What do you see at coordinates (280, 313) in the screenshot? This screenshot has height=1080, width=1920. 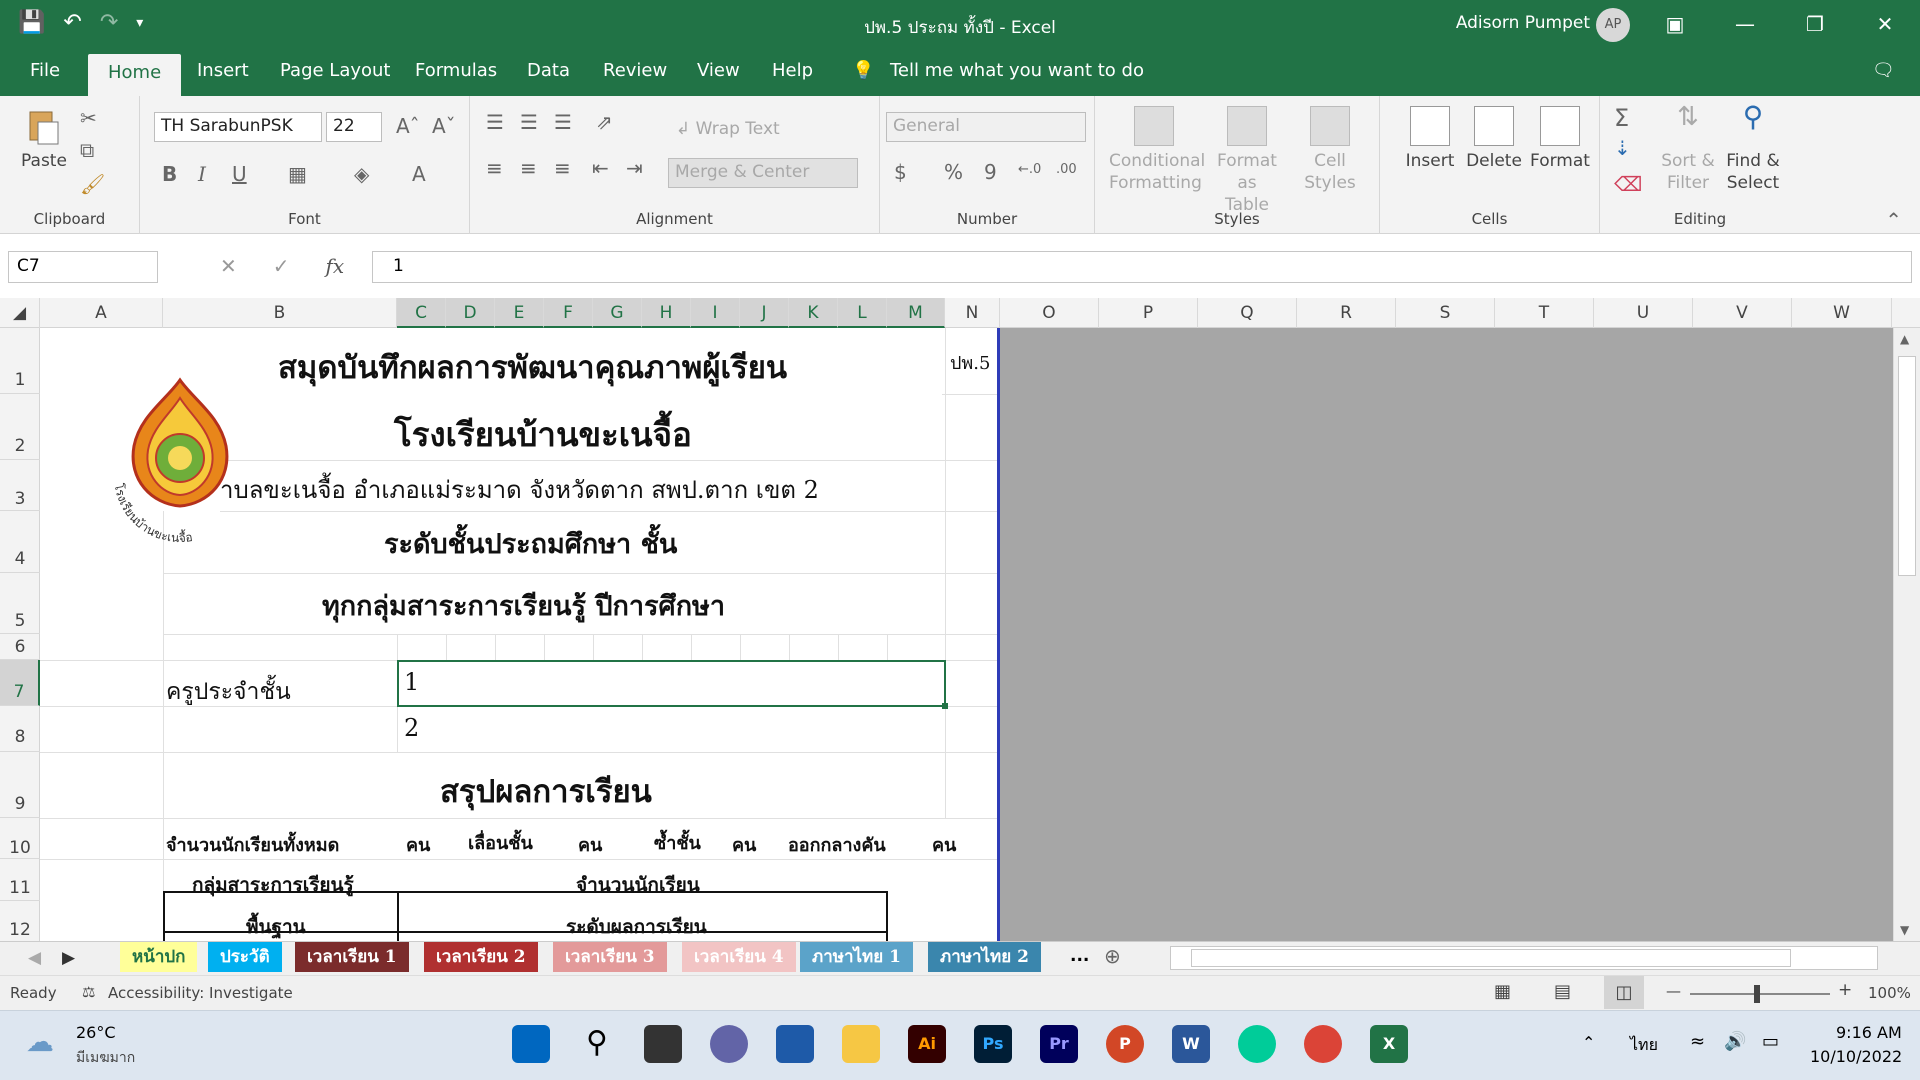 I see `col-header: B` at bounding box center [280, 313].